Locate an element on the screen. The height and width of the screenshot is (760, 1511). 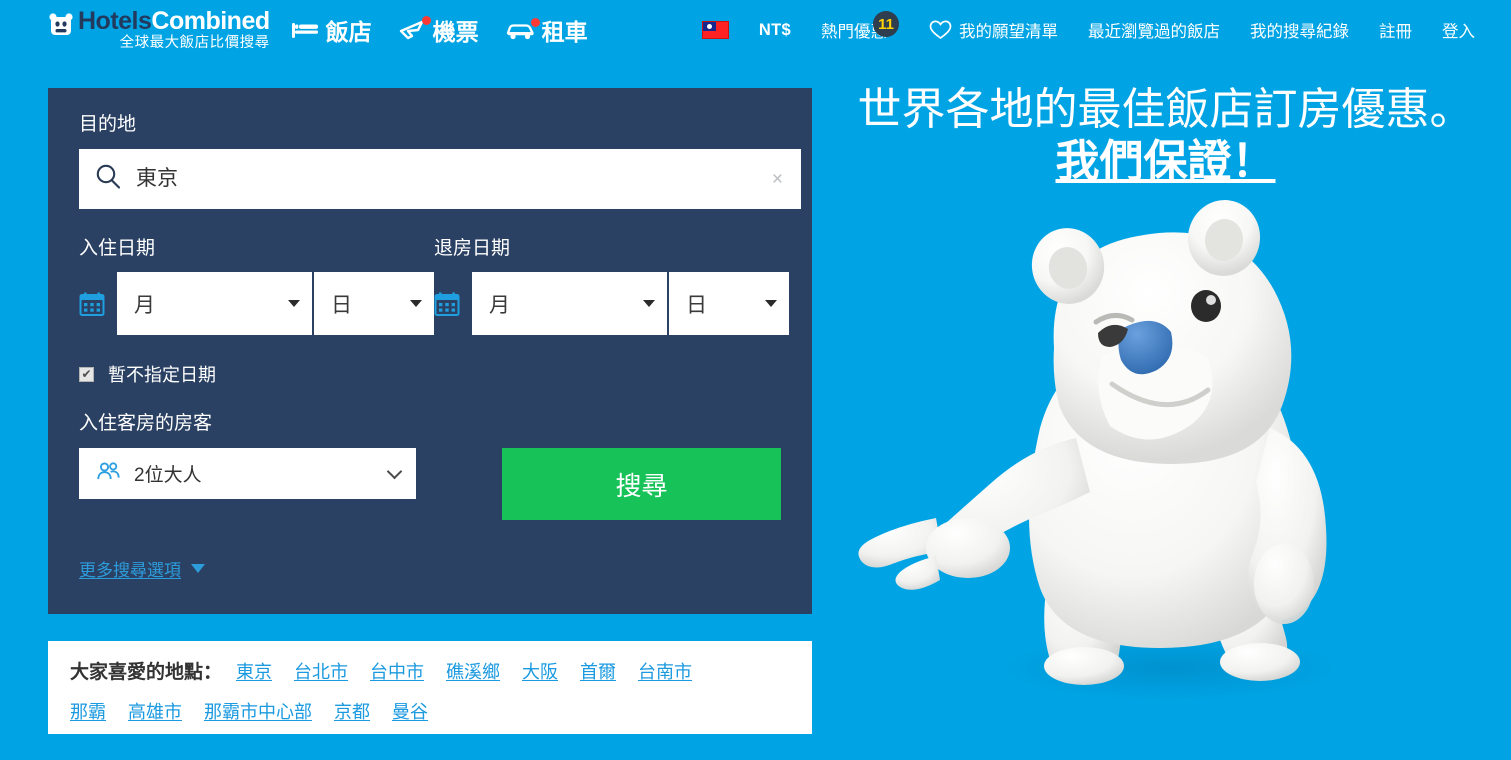
popular-link: 首爾 is located at coordinates (598, 671).